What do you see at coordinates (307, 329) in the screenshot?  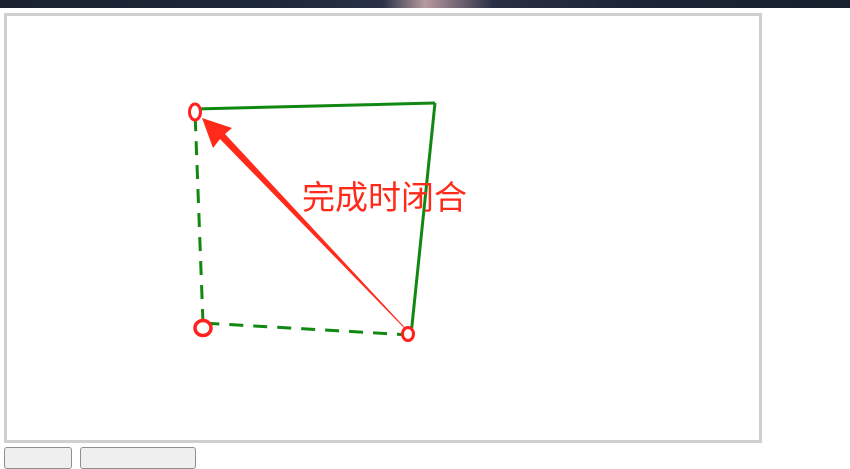 I see `polygon-edge-bottom-dashed` at bounding box center [307, 329].